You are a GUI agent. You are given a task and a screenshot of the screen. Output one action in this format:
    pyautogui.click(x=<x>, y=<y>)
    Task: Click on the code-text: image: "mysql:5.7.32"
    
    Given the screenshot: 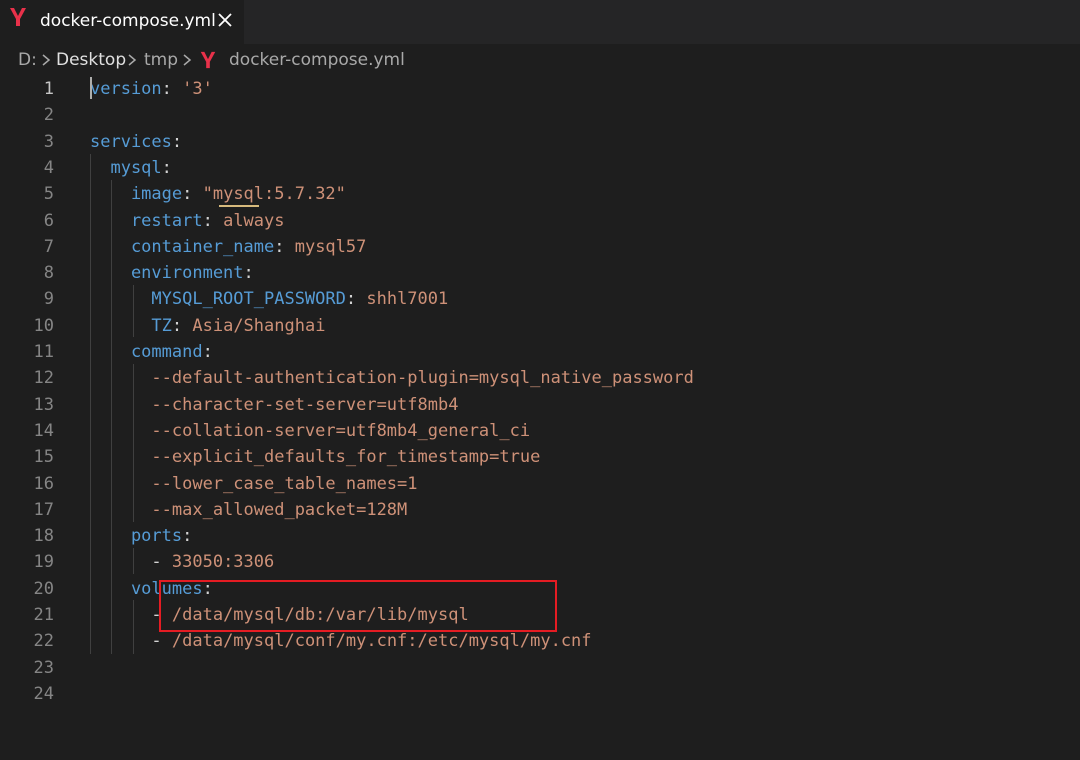 What is the action you would take?
    pyautogui.click(x=218, y=194)
    